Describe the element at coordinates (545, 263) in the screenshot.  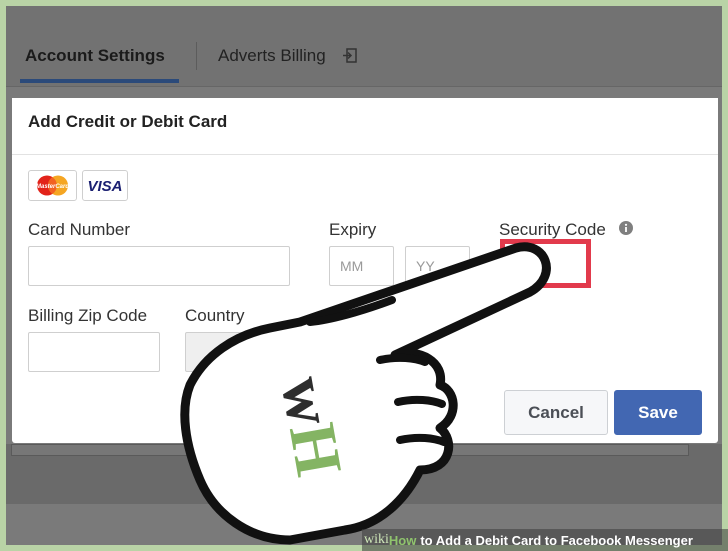
I see `security-code-input` at that location.